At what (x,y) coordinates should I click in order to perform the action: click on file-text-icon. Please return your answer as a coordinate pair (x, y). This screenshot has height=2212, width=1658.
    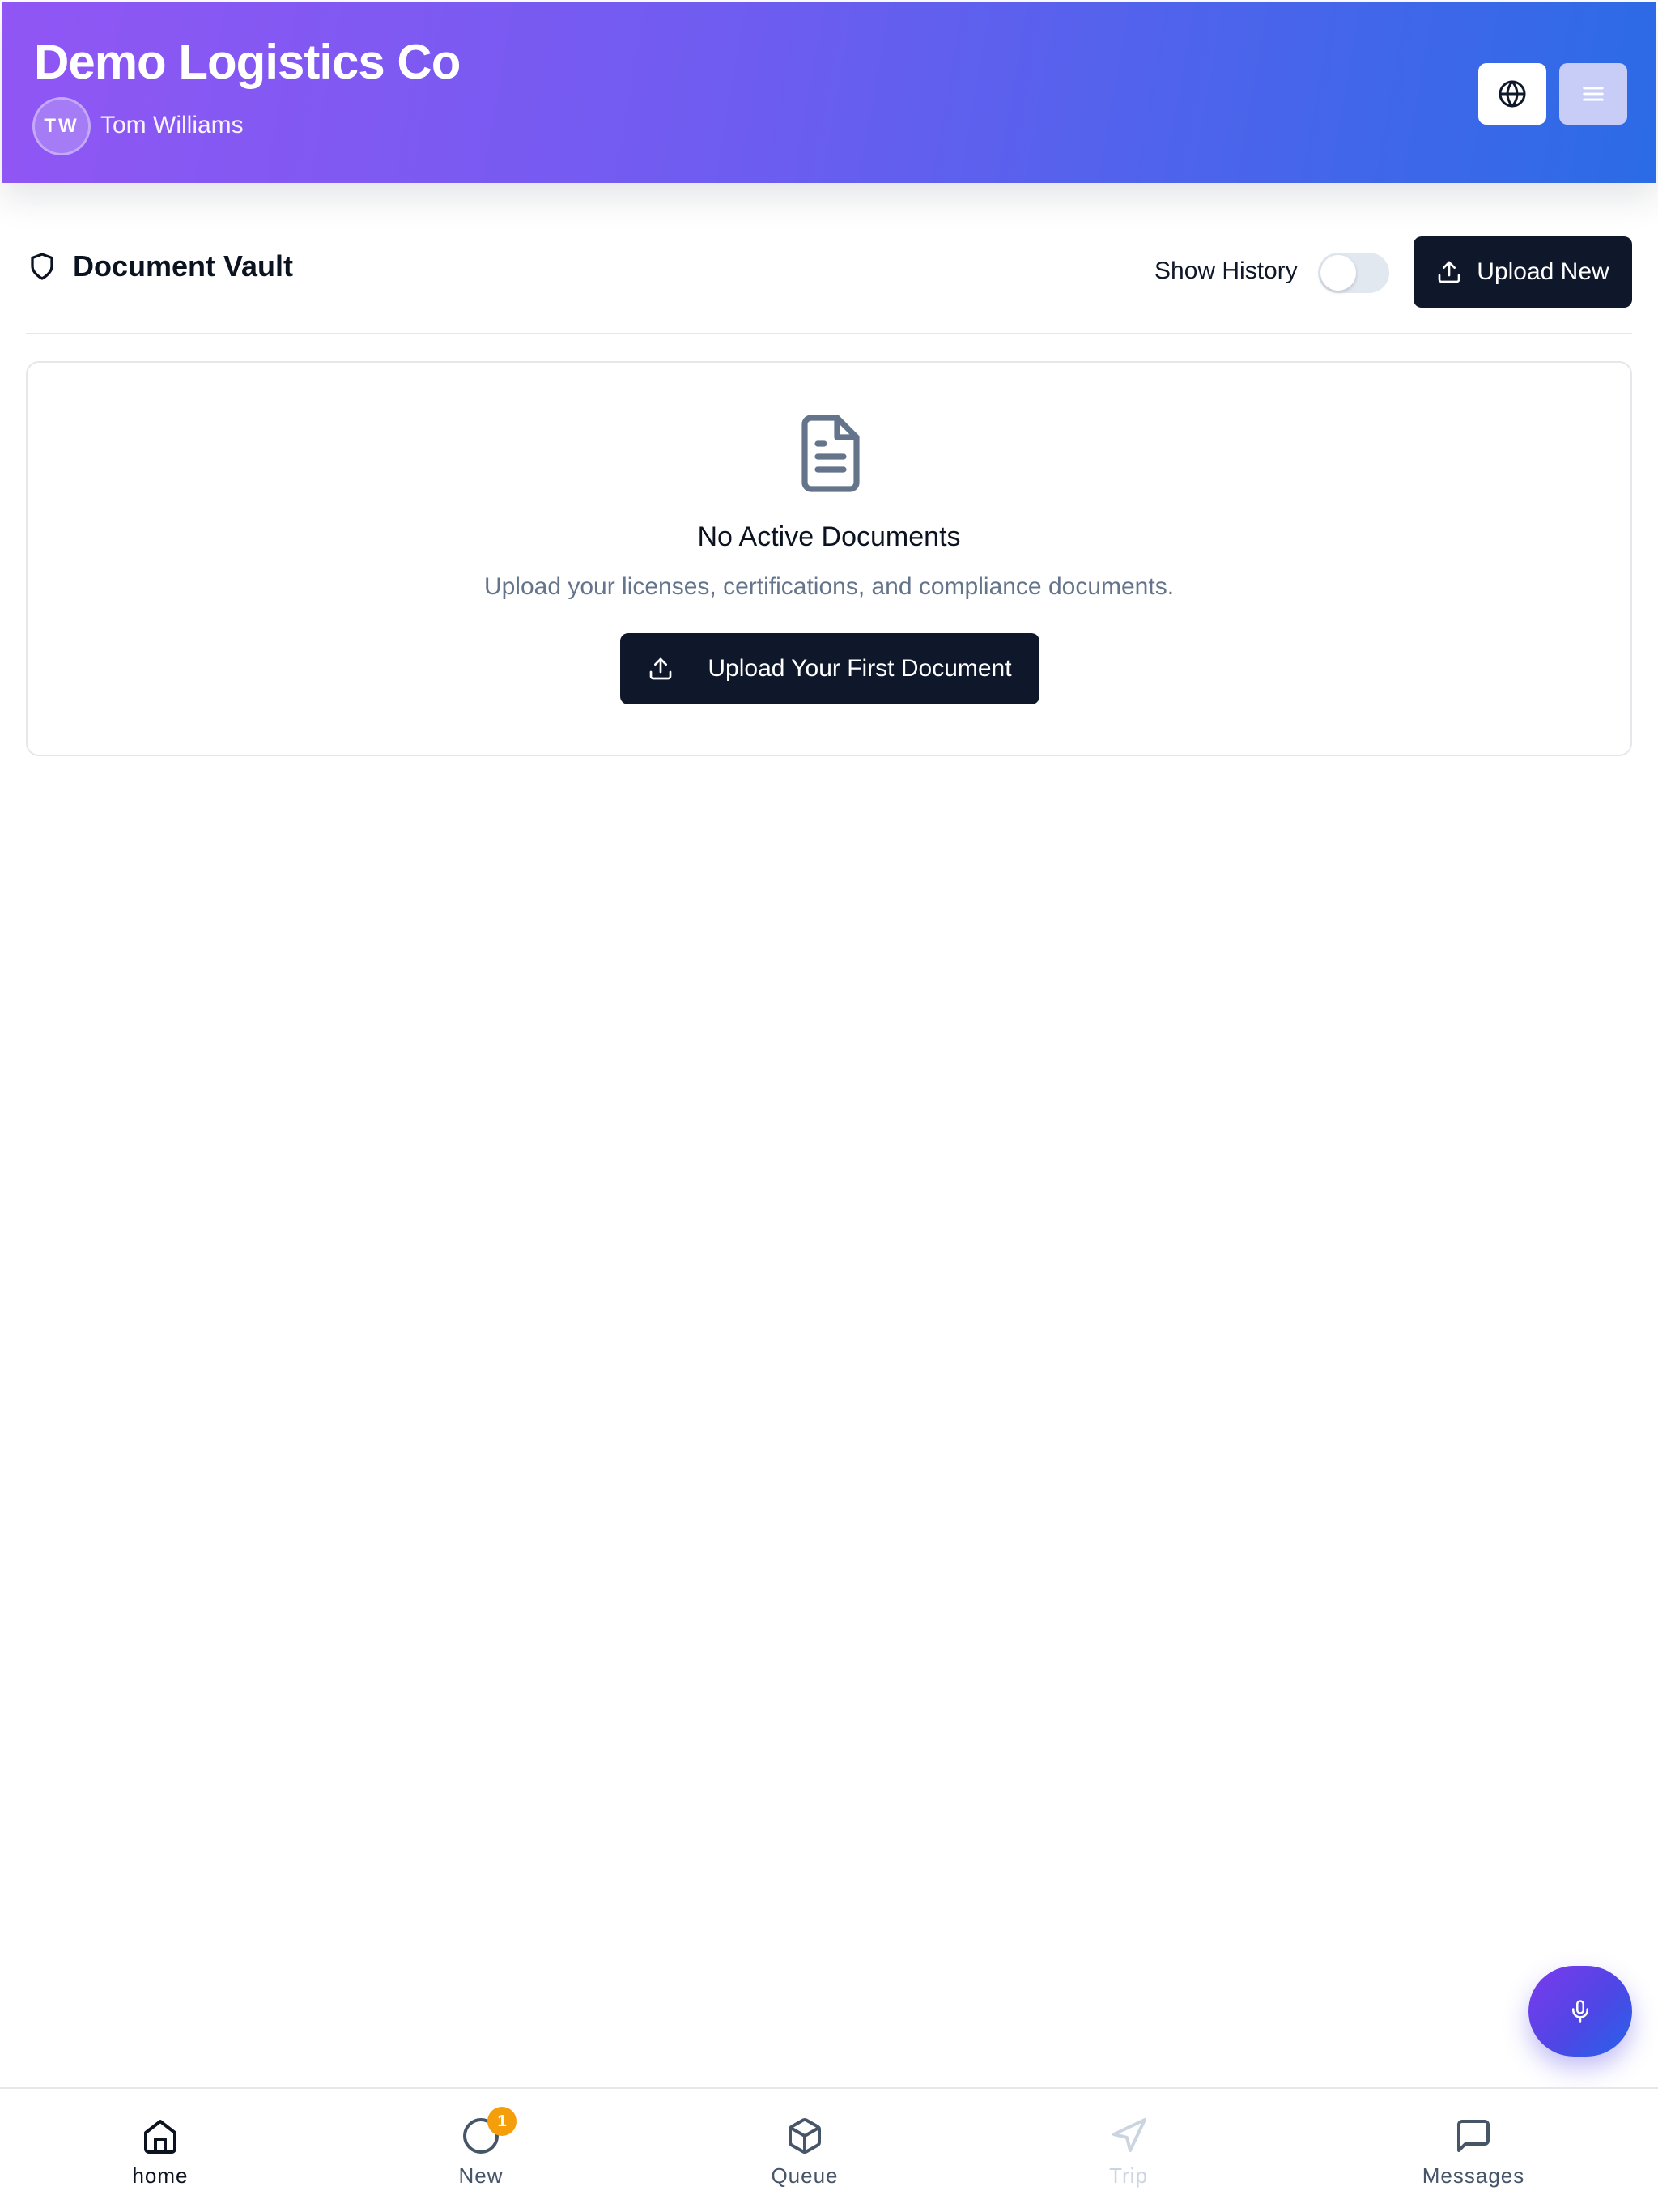
    Looking at the image, I should click on (830, 454).